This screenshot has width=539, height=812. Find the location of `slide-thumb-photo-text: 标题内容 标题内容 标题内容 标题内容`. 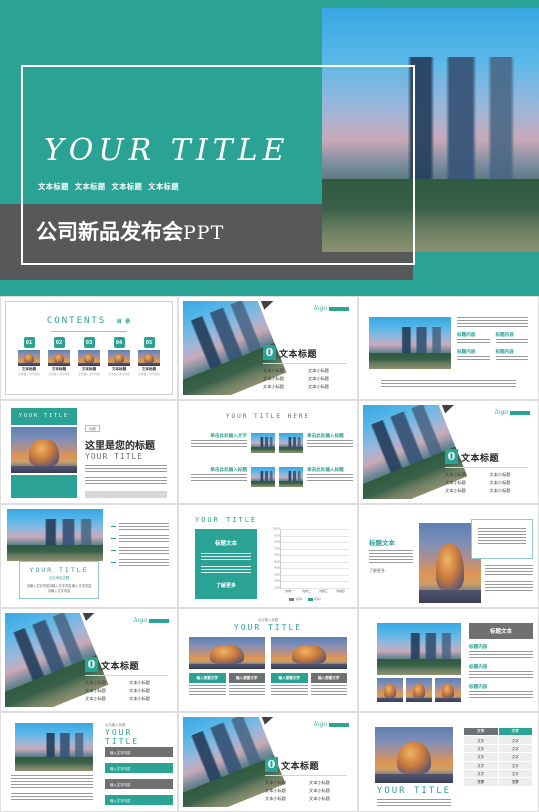

slide-thumb-photo-text: 标题内容 标题内容 标题内容 标题内容 is located at coordinates (448, 348).